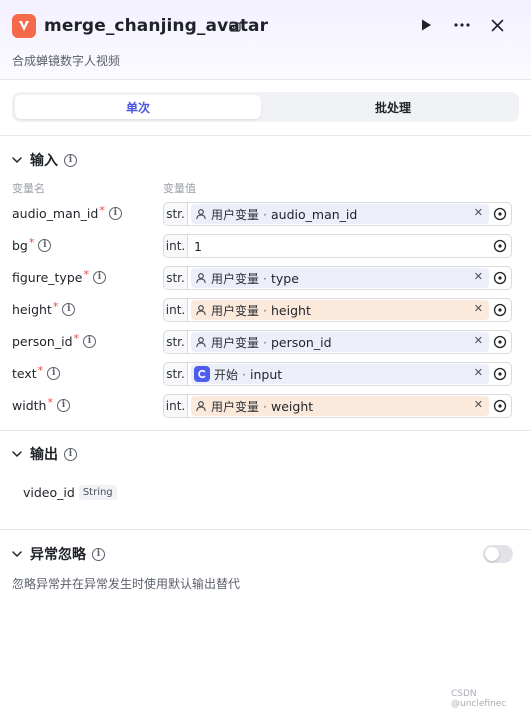 Image resolution: width=531 pixels, height=708 pixels. I want to click on toggle-knob, so click(492, 554).